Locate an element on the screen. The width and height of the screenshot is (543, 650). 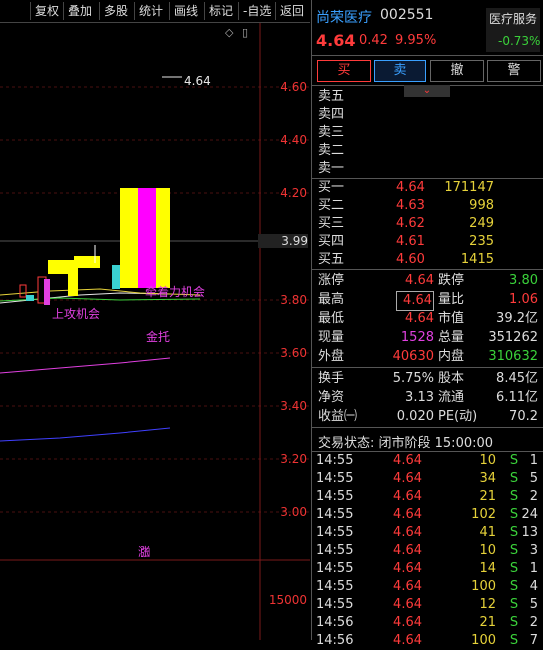
fundamental-label: 流通 is located at coordinates (451, 397).